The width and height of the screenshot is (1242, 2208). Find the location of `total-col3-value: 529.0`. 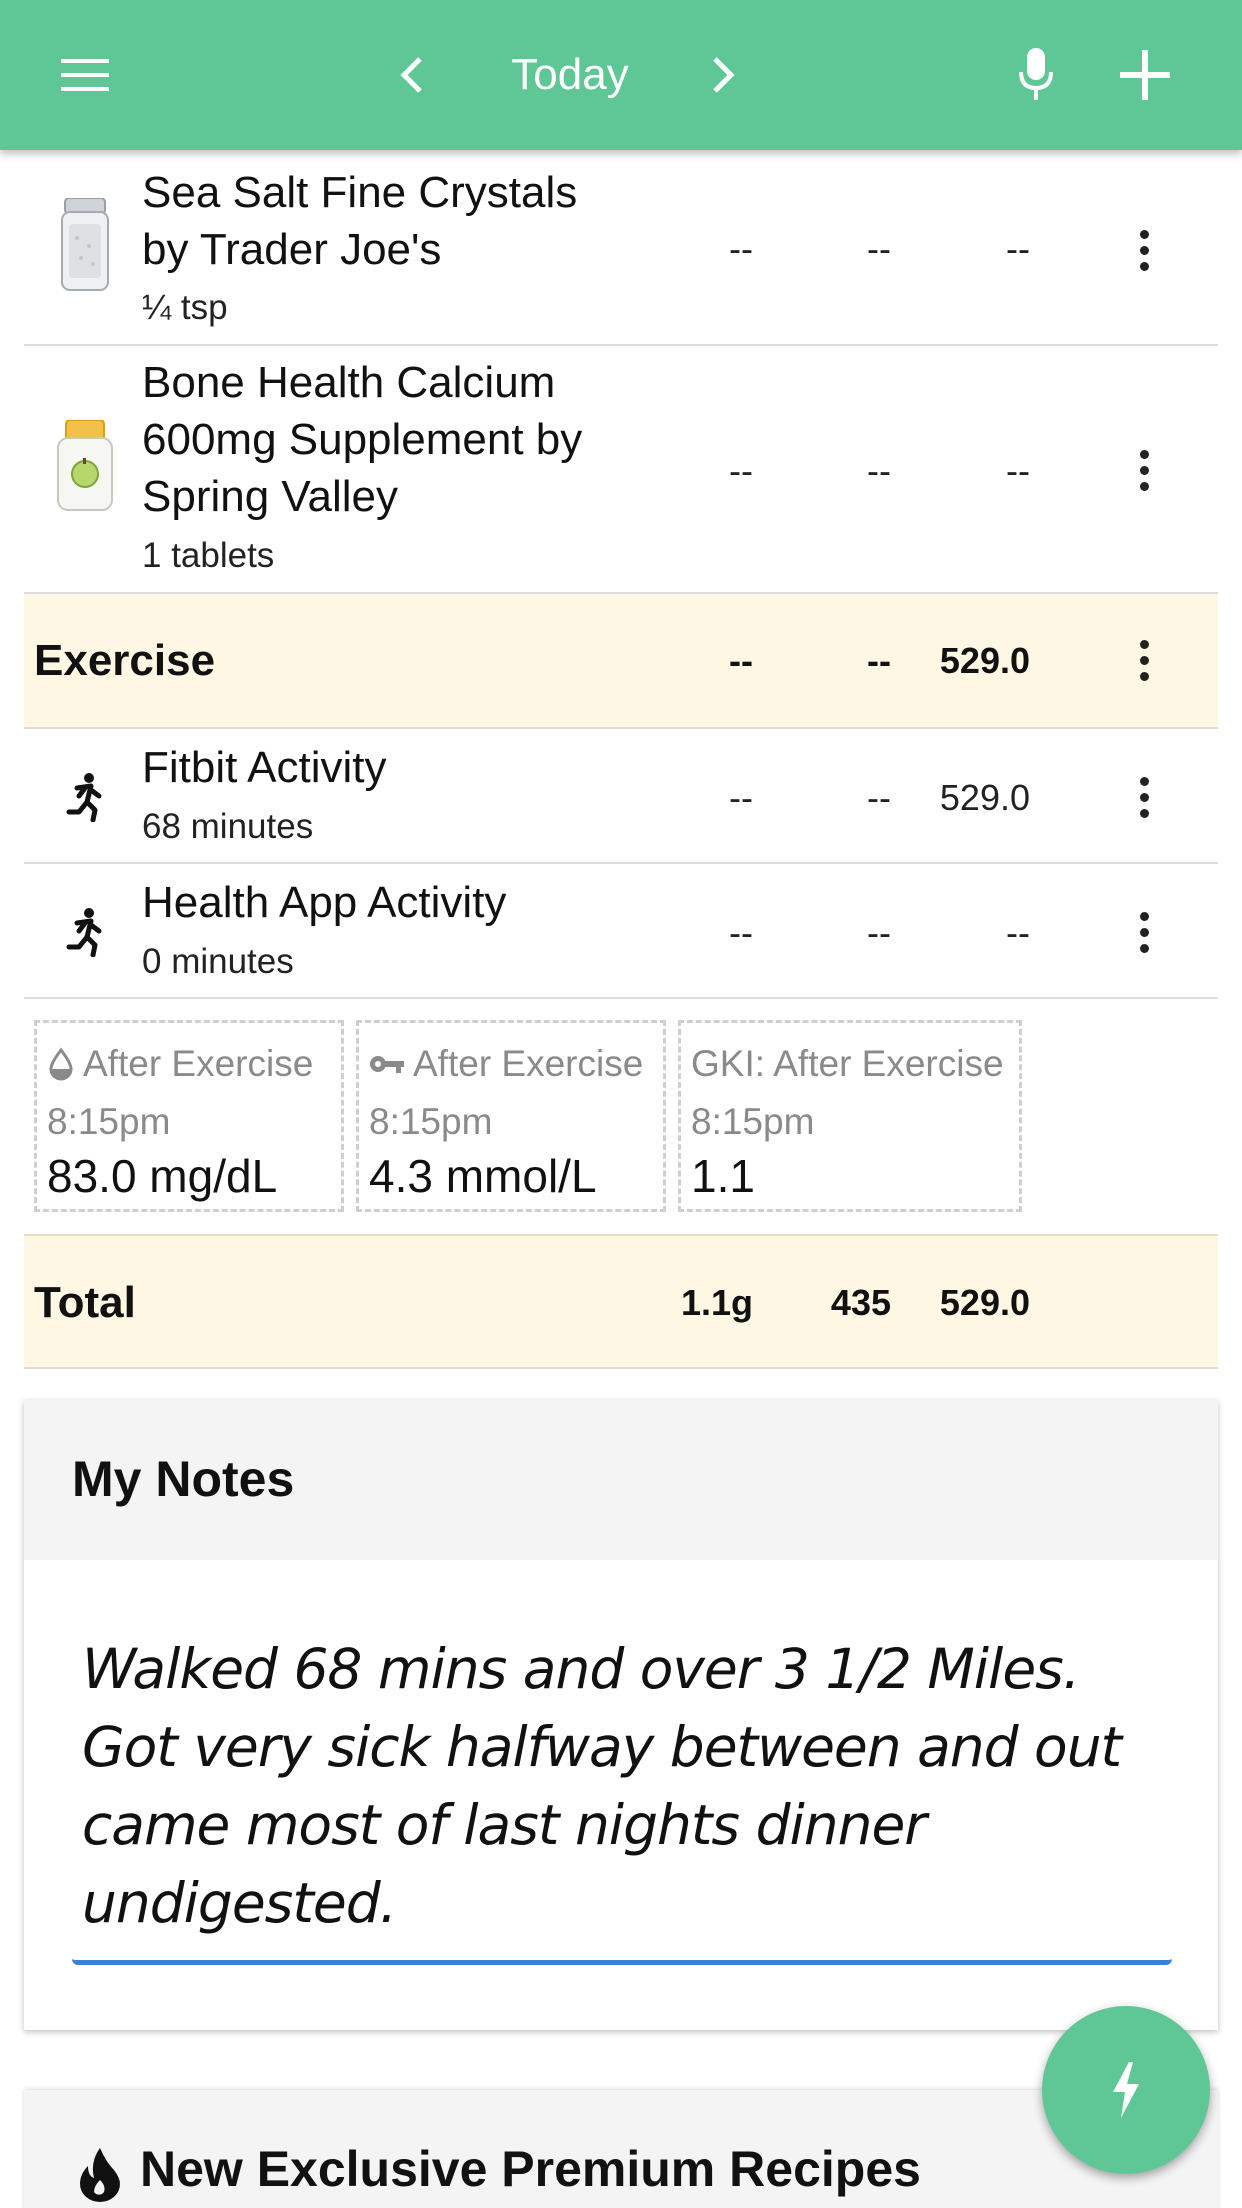

total-col3-value: 529.0 is located at coordinates (984, 1302).